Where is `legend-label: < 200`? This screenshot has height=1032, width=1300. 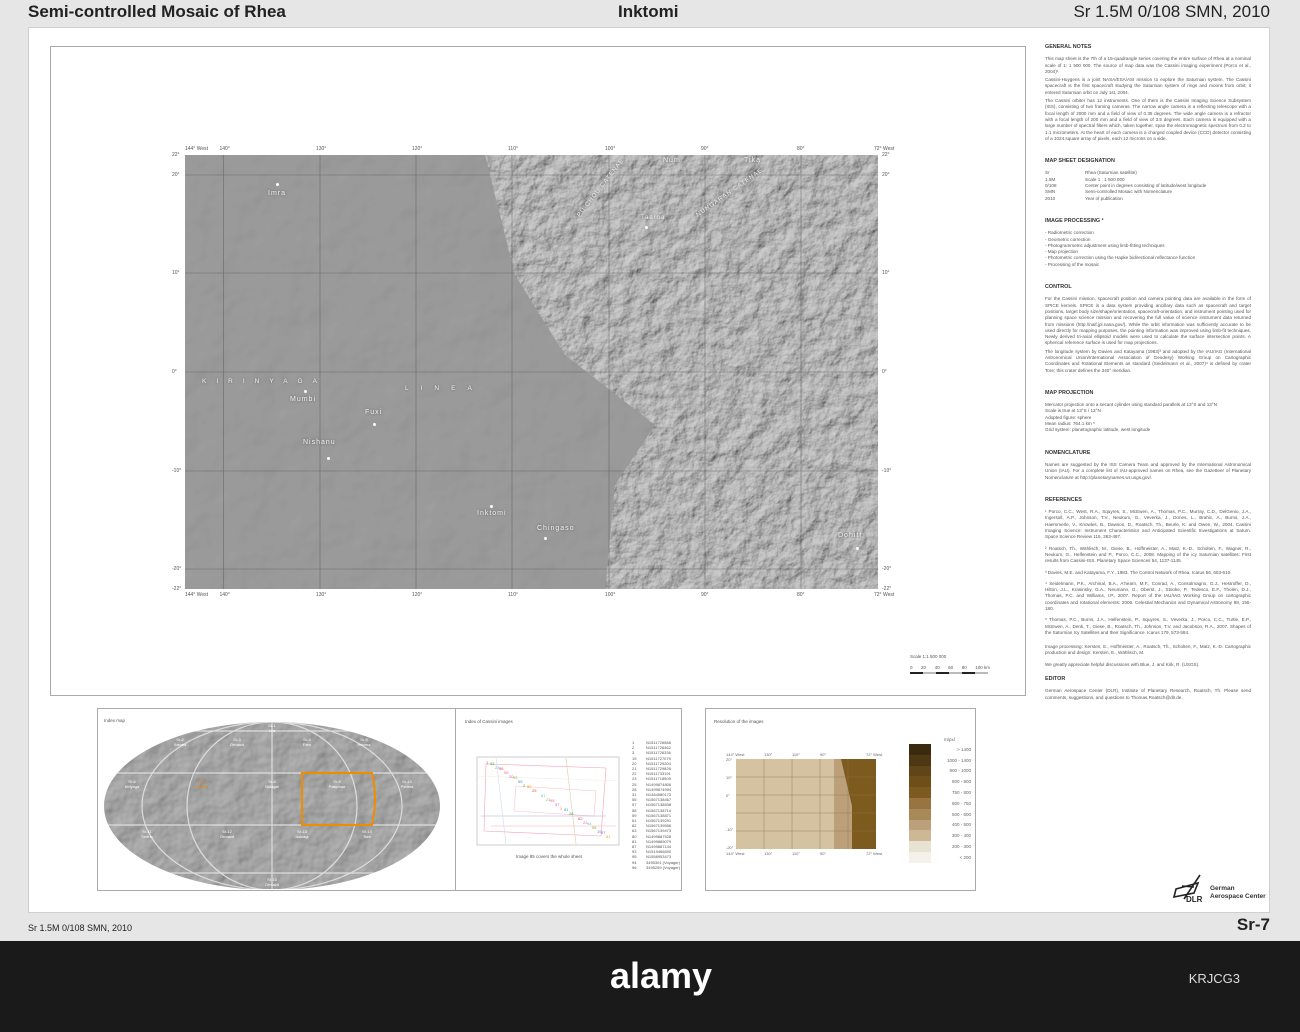
legend-label: < 200 is located at coordinates (965, 857).